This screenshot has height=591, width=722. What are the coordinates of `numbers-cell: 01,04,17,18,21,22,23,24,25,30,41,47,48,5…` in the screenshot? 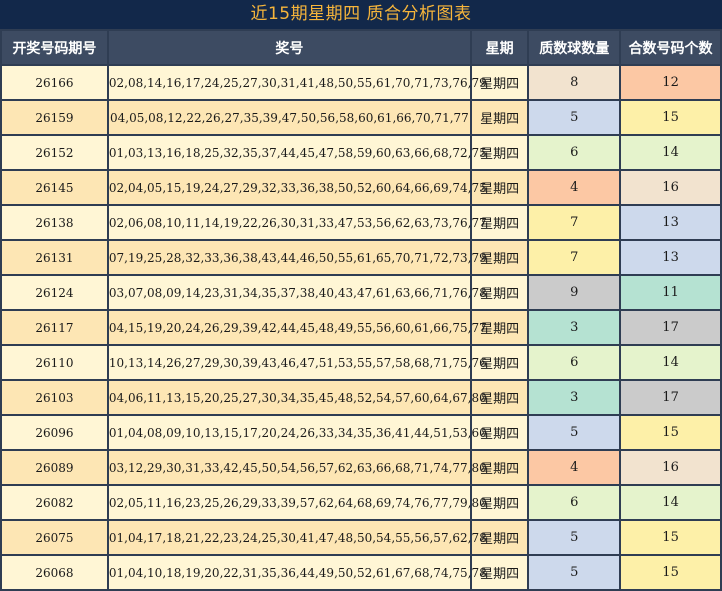 It's located at (297, 537).